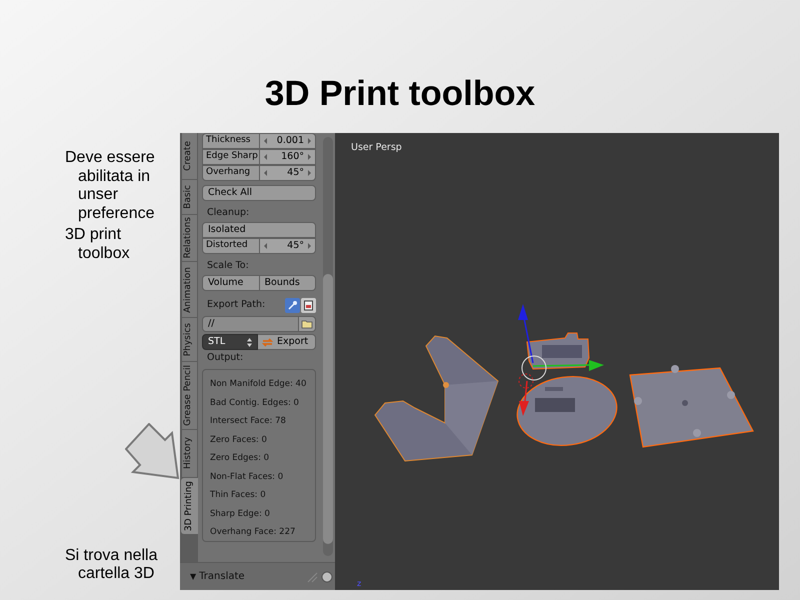 The image size is (800, 600). I want to click on bullet-text: Deve essere abilitata in unser preference, so click(110, 186).